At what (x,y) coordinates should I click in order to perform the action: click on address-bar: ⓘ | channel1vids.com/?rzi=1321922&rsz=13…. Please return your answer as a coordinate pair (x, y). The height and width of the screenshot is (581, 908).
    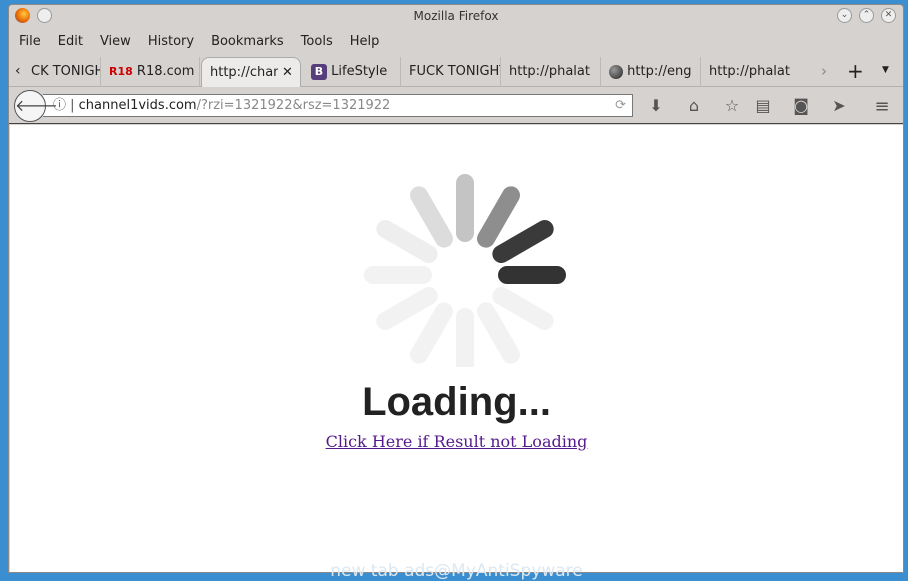
    Looking at the image, I should click on (338, 105).